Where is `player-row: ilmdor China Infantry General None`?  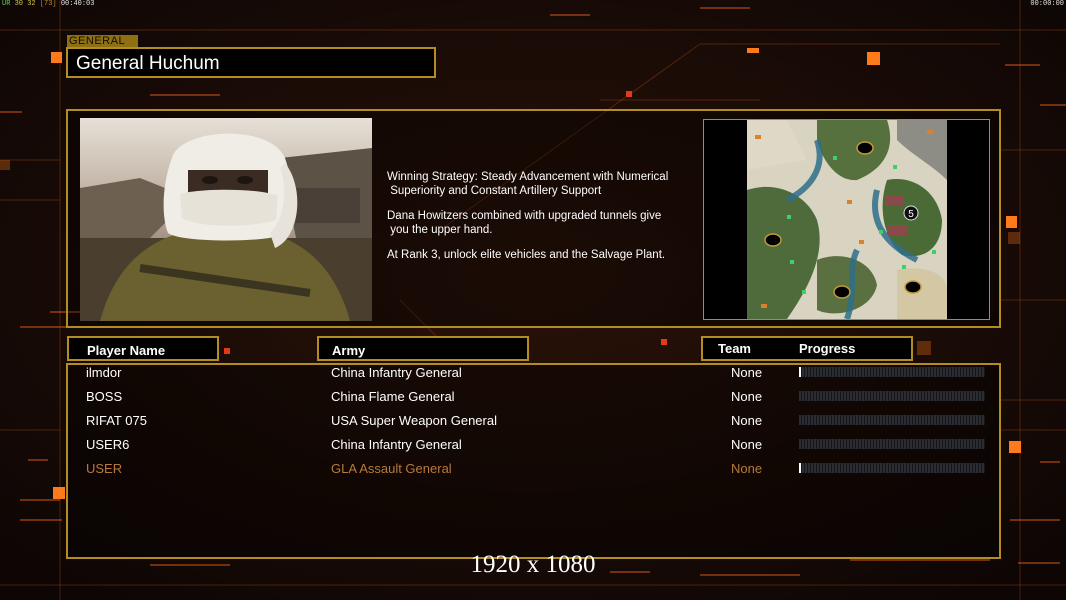 player-row: ilmdor China Infantry General None is located at coordinates (533, 374).